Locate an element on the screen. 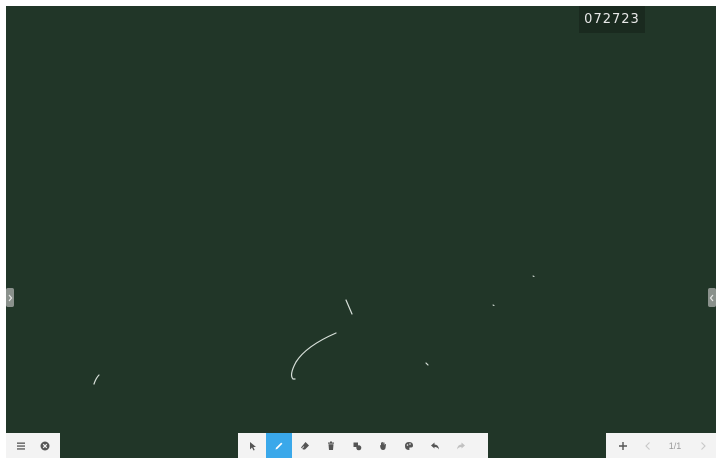  select-tool-button is located at coordinates (253, 445).